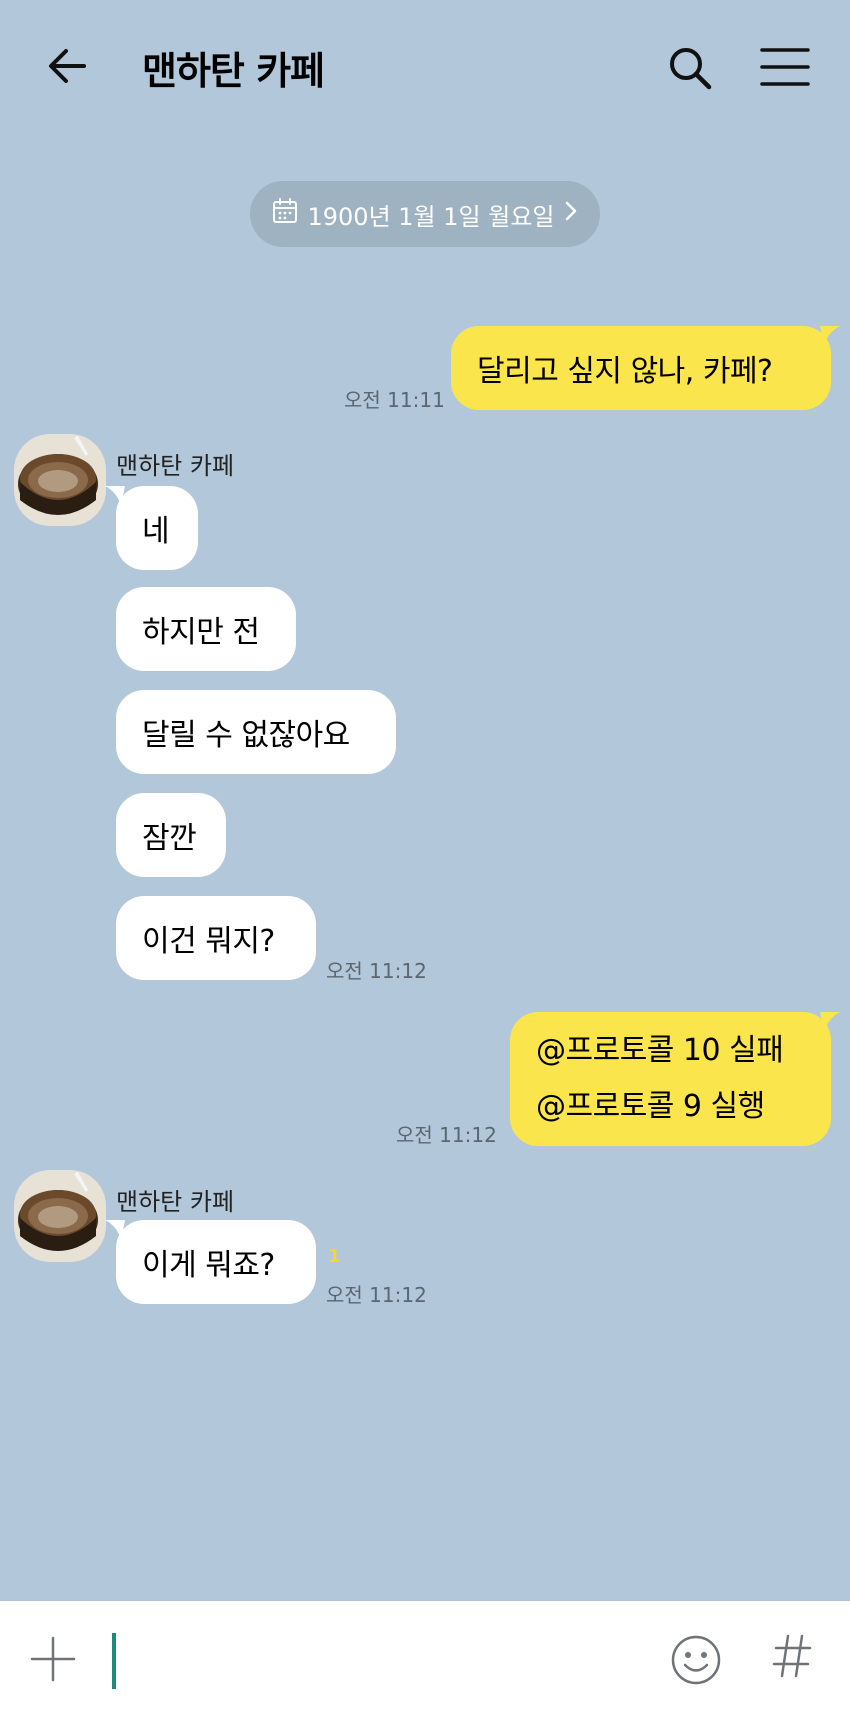 This screenshot has width=850, height=1713. Describe the element at coordinates (246, 735) in the screenshot. I see `message-text: 달릴 수 없잖아요` at that location.